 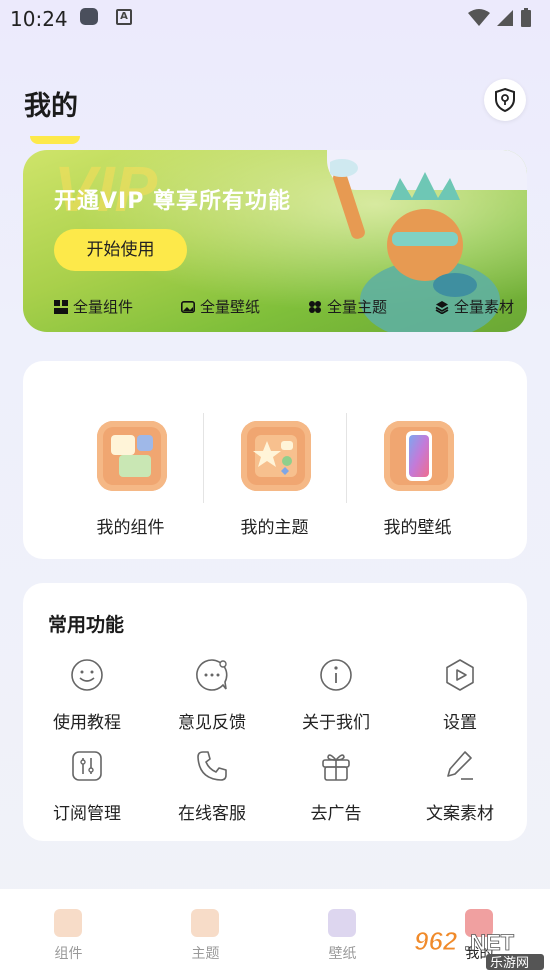 I want to click on vip-tab-decoration, so click(x=55, y=140).